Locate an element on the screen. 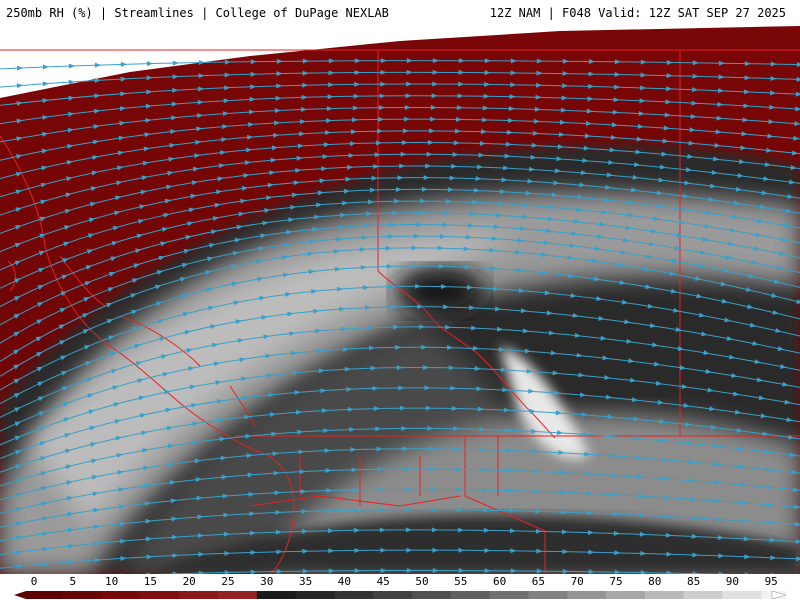  colorbar-tick-label: 80 is located at coordinates (655, 581).